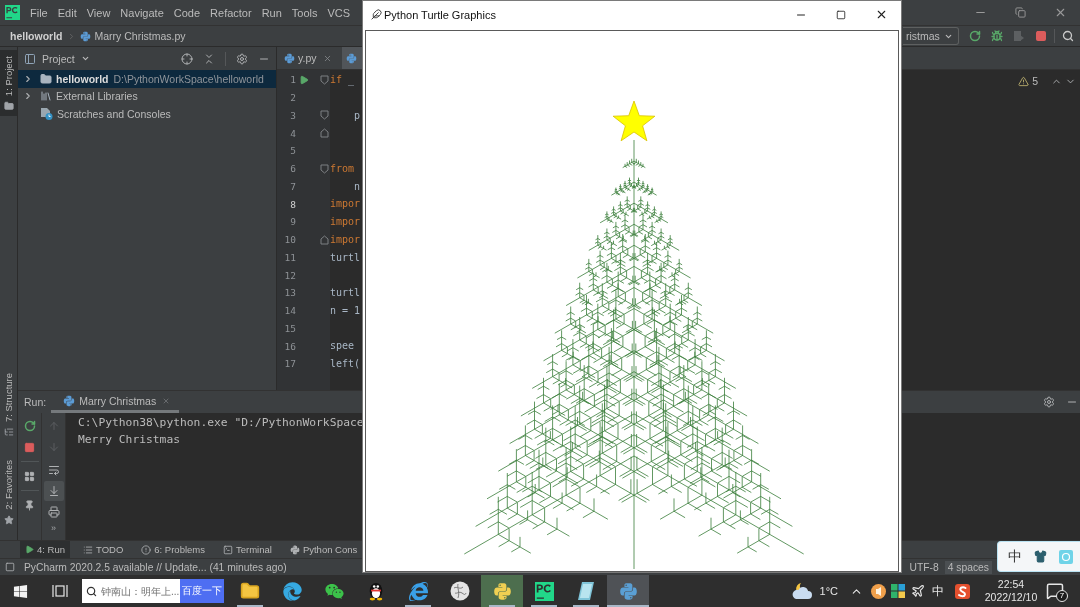  What do you see at coordinates (345, 204) in the screenshot?
I see `code-line: impor` at bounding box center [345, 204].